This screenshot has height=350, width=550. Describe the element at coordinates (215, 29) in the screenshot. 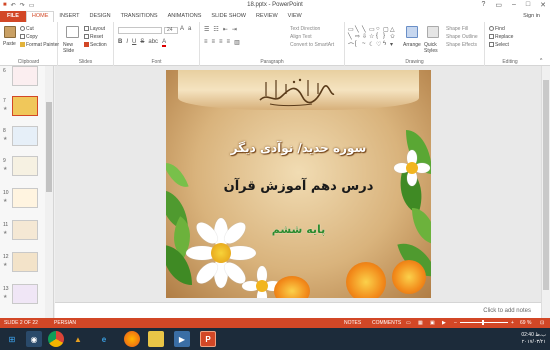

I see `numbering-icon: ☷` at that location.